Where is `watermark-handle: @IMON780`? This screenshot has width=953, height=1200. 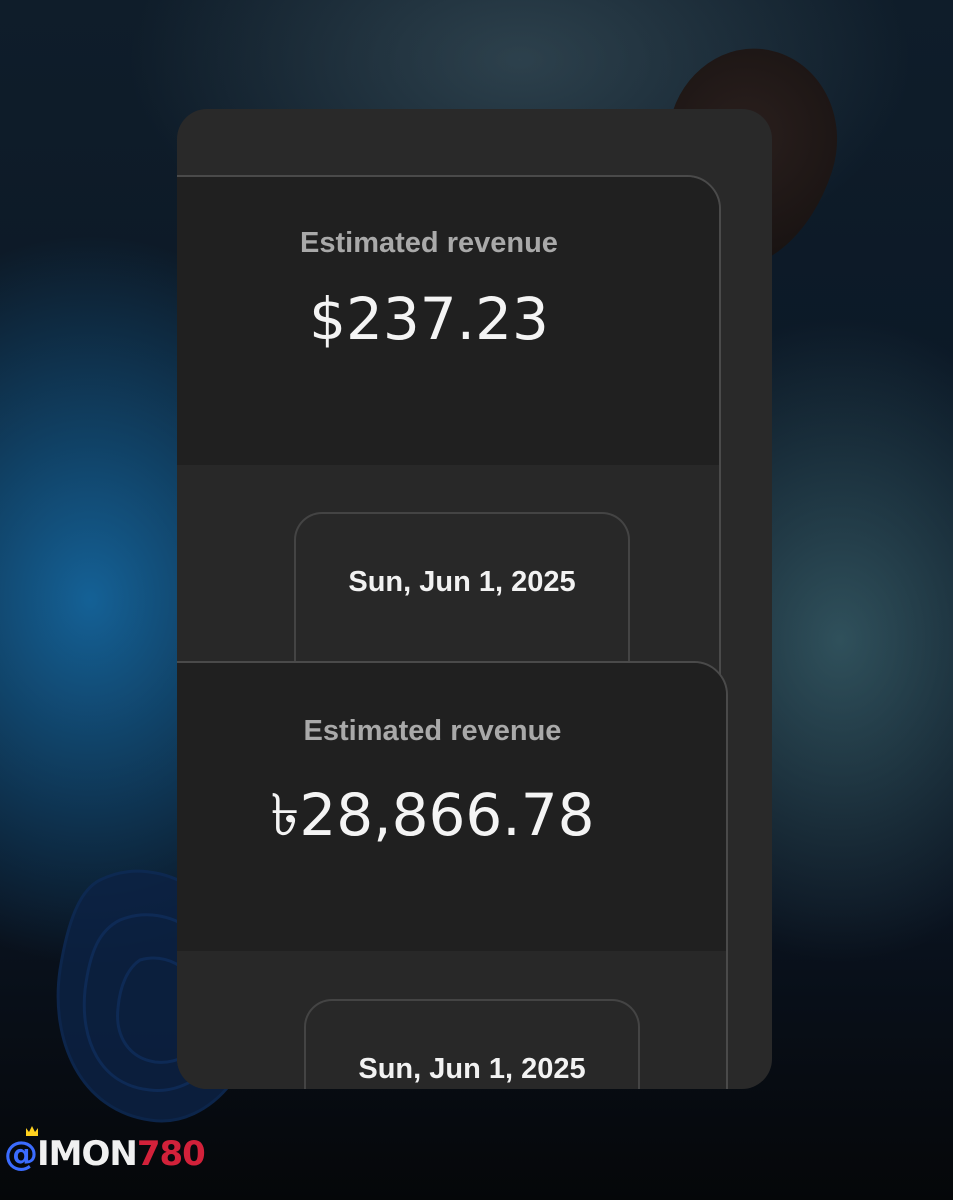 watermark-handle: @IMON780 is located at coordinates (105, 1151).